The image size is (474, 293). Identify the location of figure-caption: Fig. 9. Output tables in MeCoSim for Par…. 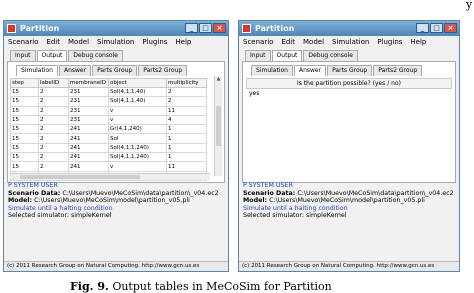
(201, 286).